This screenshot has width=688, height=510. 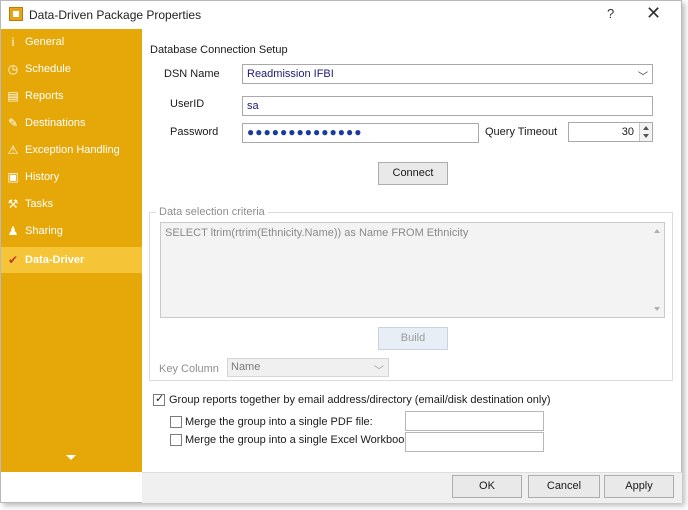 I want to click on sidebar-item-label: Destinations, so click(x=55, y=123).